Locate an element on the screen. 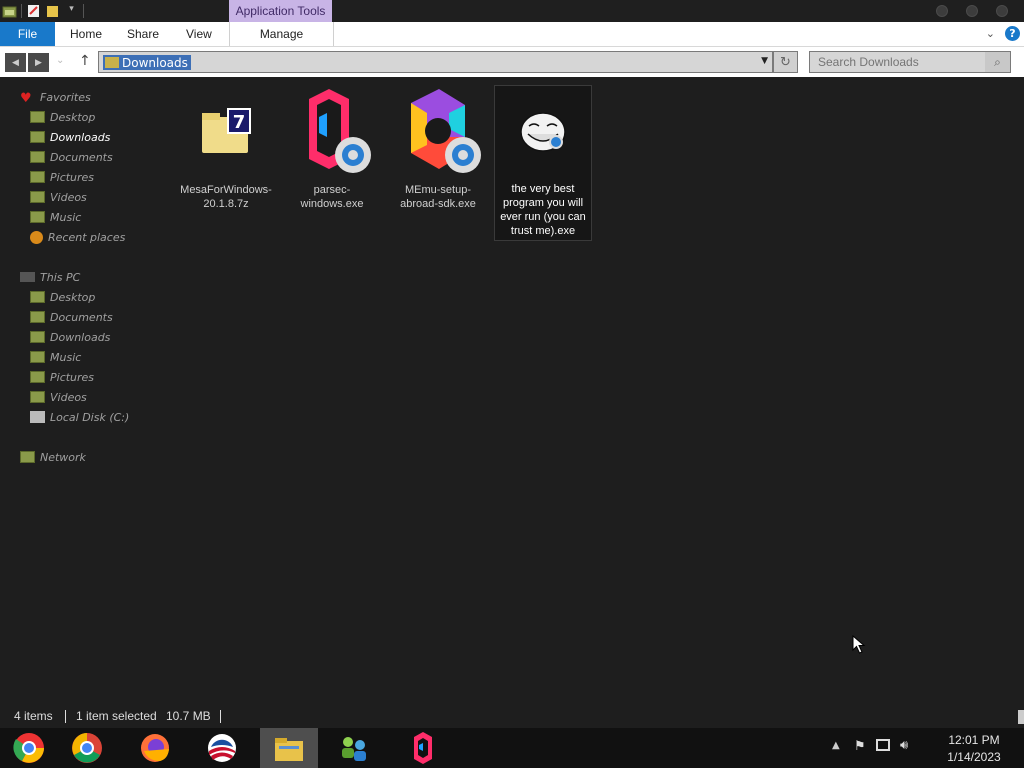  ribbon: File Home Share View Manage ⌄ ? is located at coordinates (512, 34).